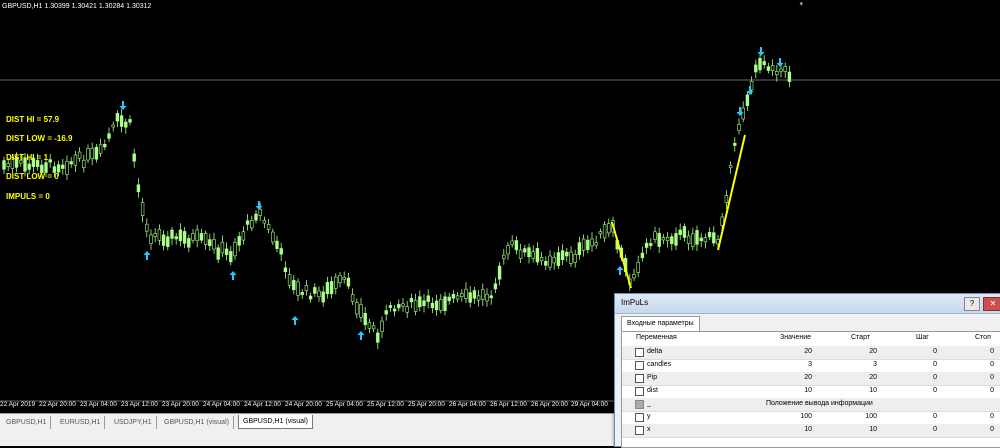  I want to click on impulse-line, so click(731, 192).